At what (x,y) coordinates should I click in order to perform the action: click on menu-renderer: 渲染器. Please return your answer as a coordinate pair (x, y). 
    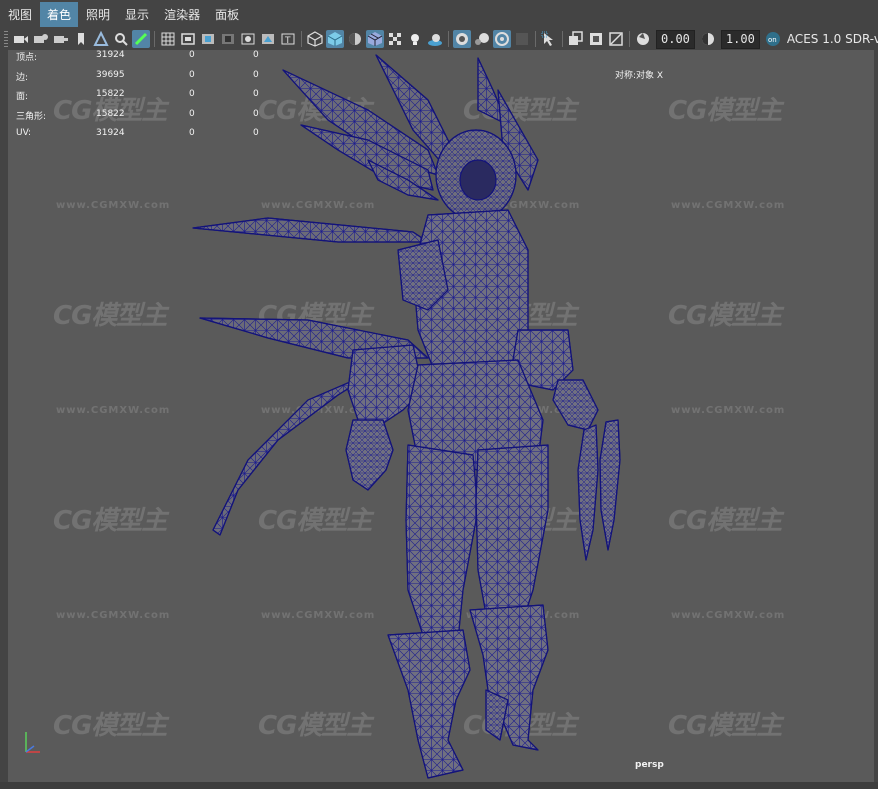
    Looking at the image, I should click on (182, 14).